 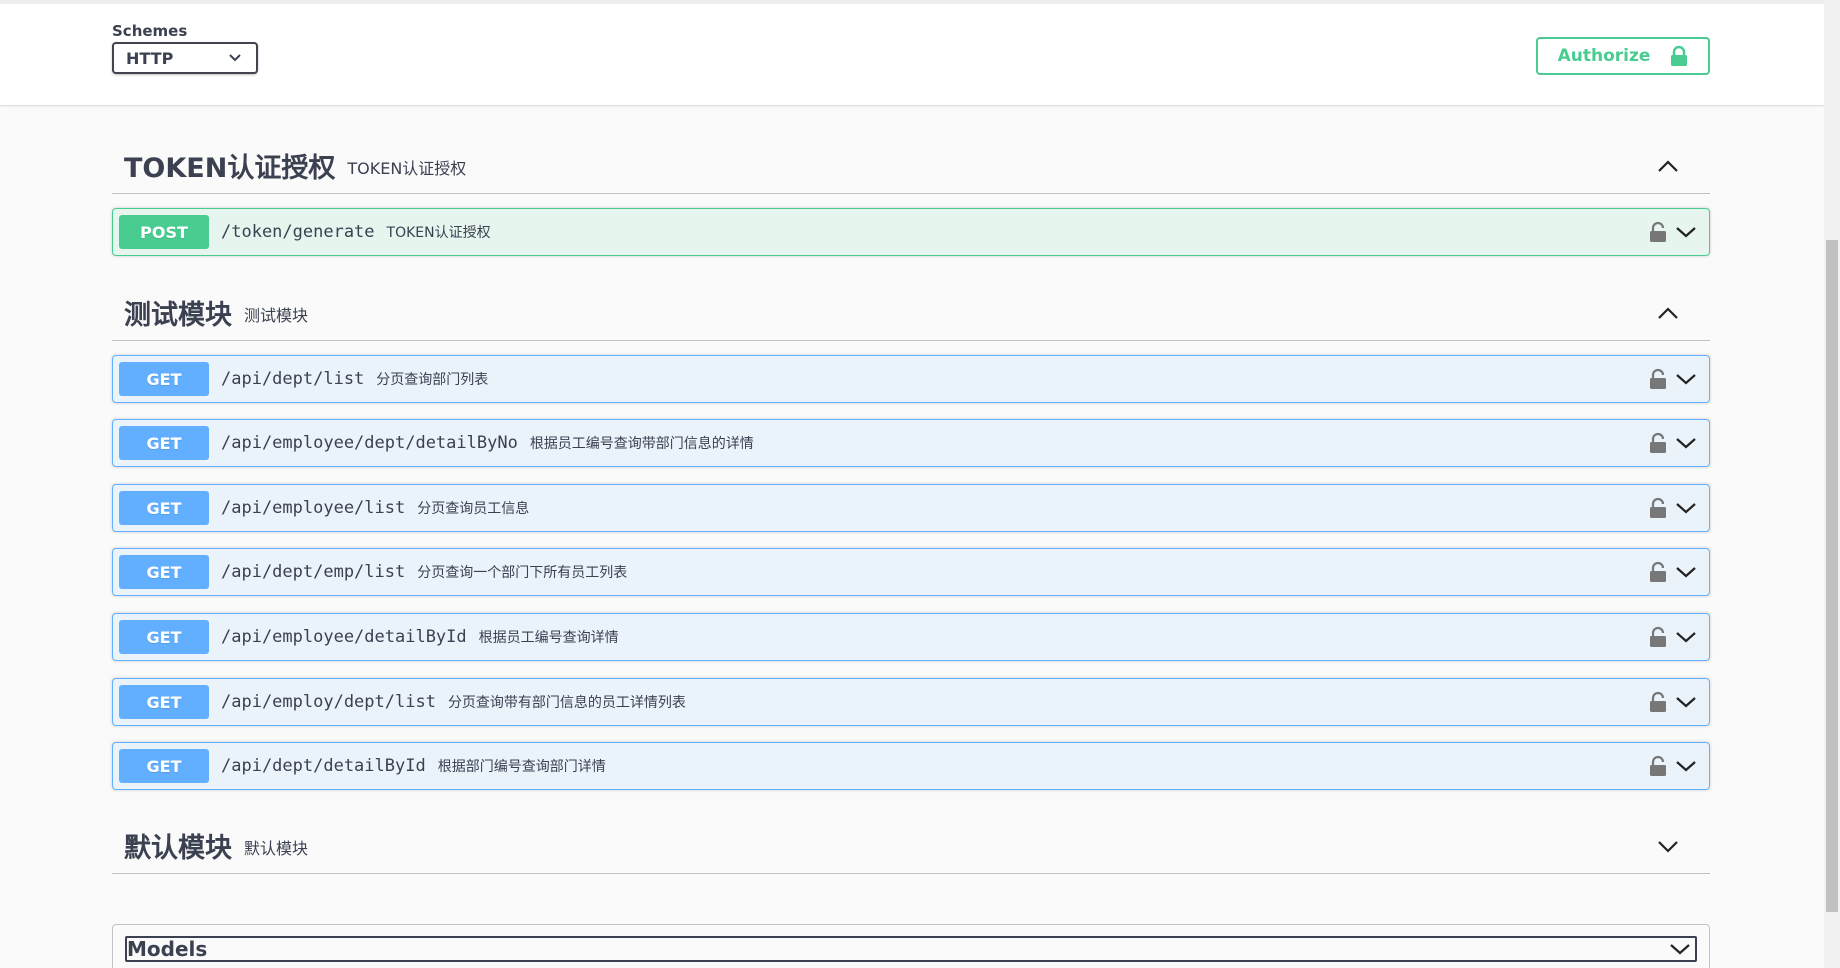 What do you see at coordinates (566, 703) in the screenshot?
I see `operation-summary: 分页查询带有部门信息的员工详情列表` at bounding box center [566, 703].